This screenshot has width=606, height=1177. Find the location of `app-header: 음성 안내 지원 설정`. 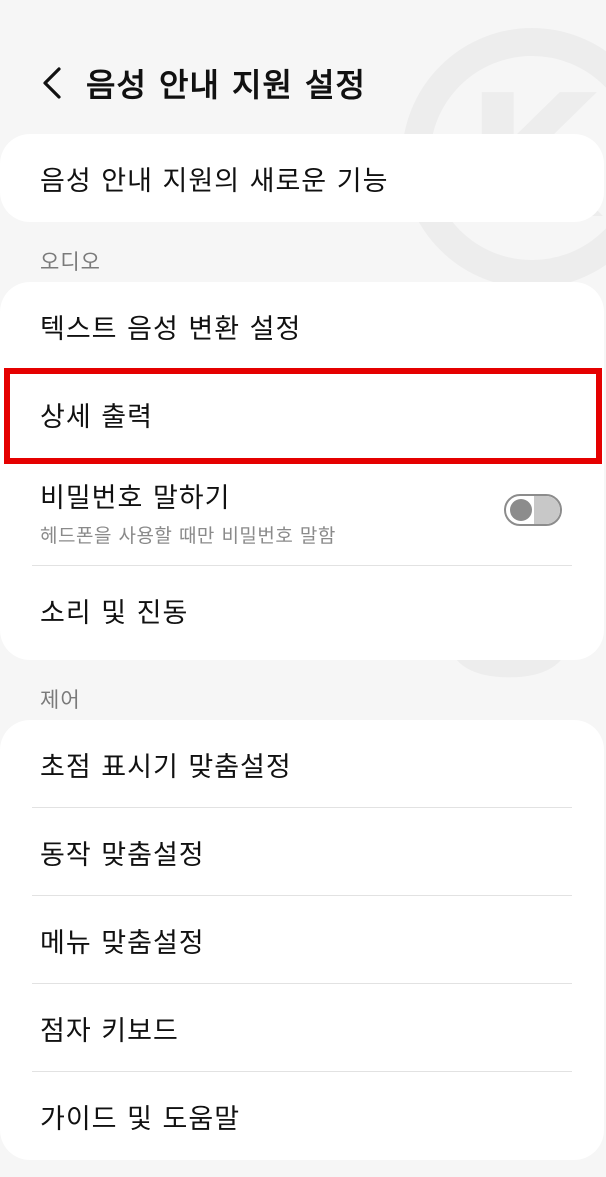

app-header: 음성 안내 지원 설정 is located at coordinates (303, 83).